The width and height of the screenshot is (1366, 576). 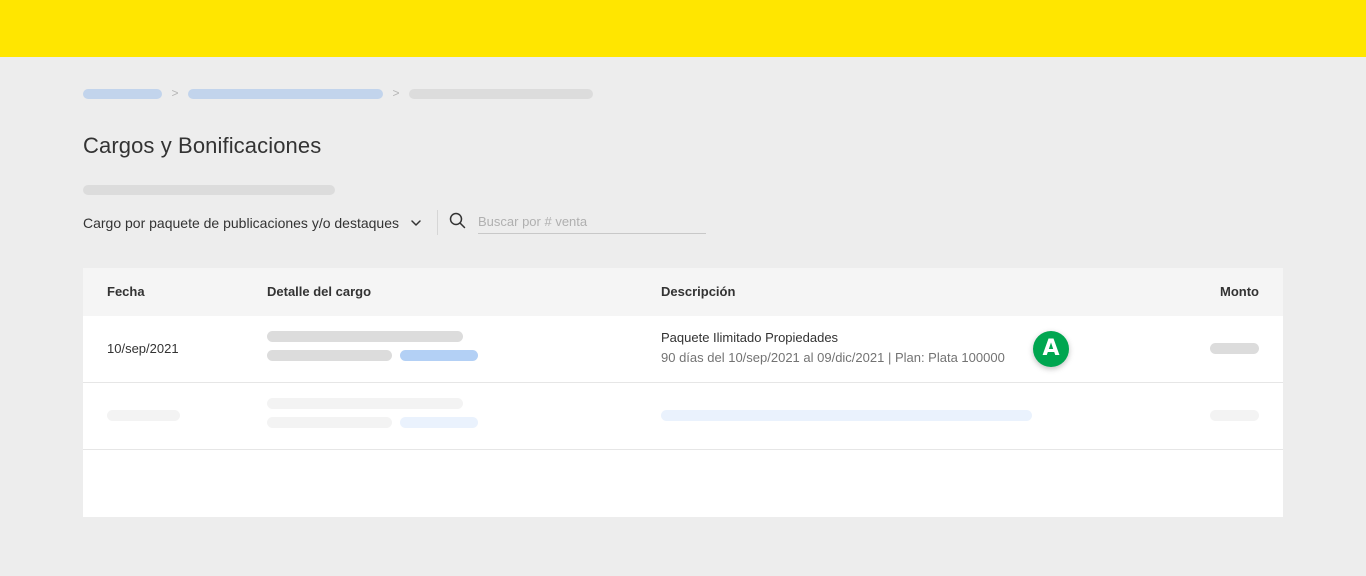 I want to click on filter-divider, so click(x=437, y=222).